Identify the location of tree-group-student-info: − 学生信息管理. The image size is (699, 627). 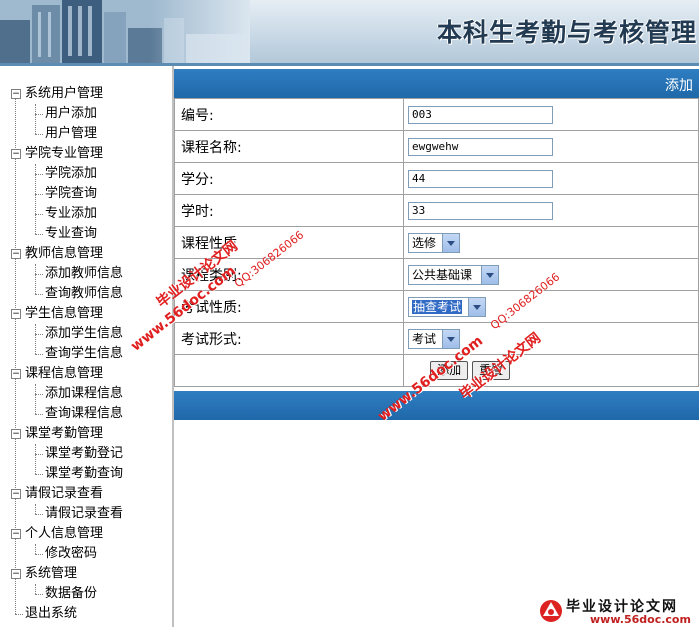
(85, 314).